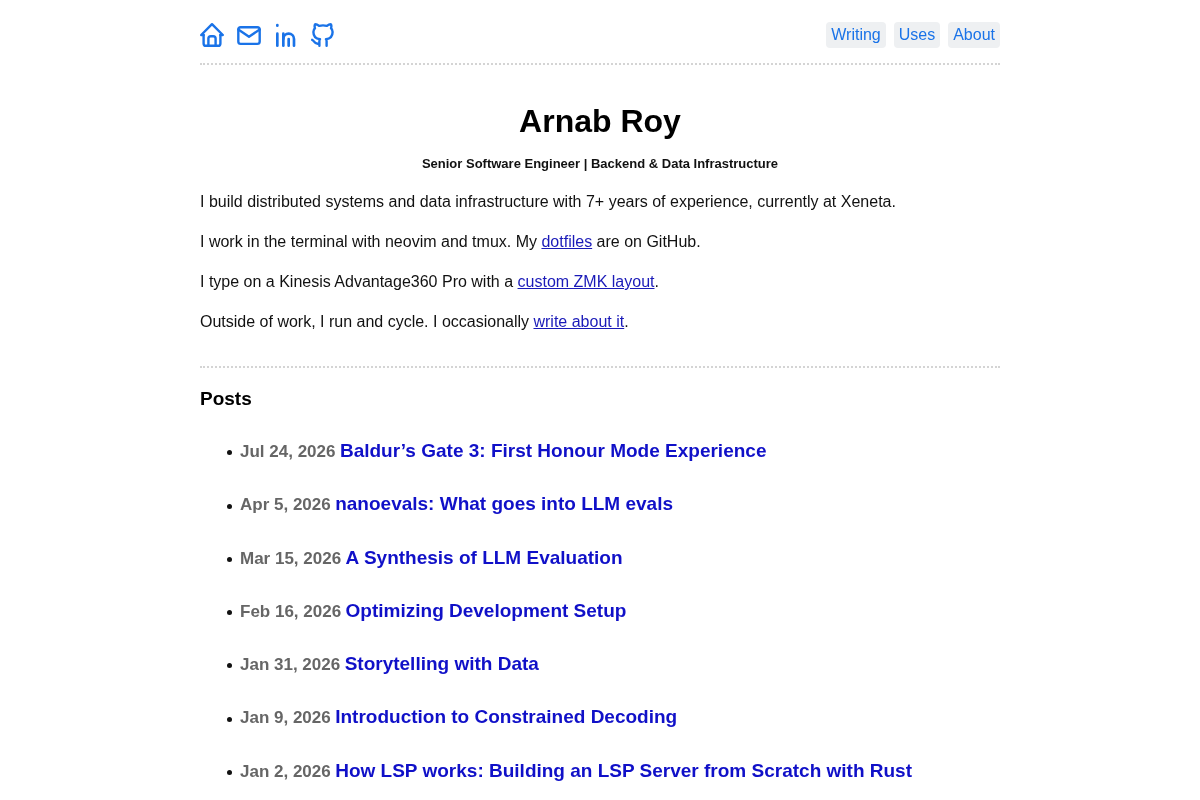 This screenshot has height=800, width=1200. What do you see at coordinates (286, 35) in the screenshot?
I see `linkedin-icon` at bounding box center [286, 35].